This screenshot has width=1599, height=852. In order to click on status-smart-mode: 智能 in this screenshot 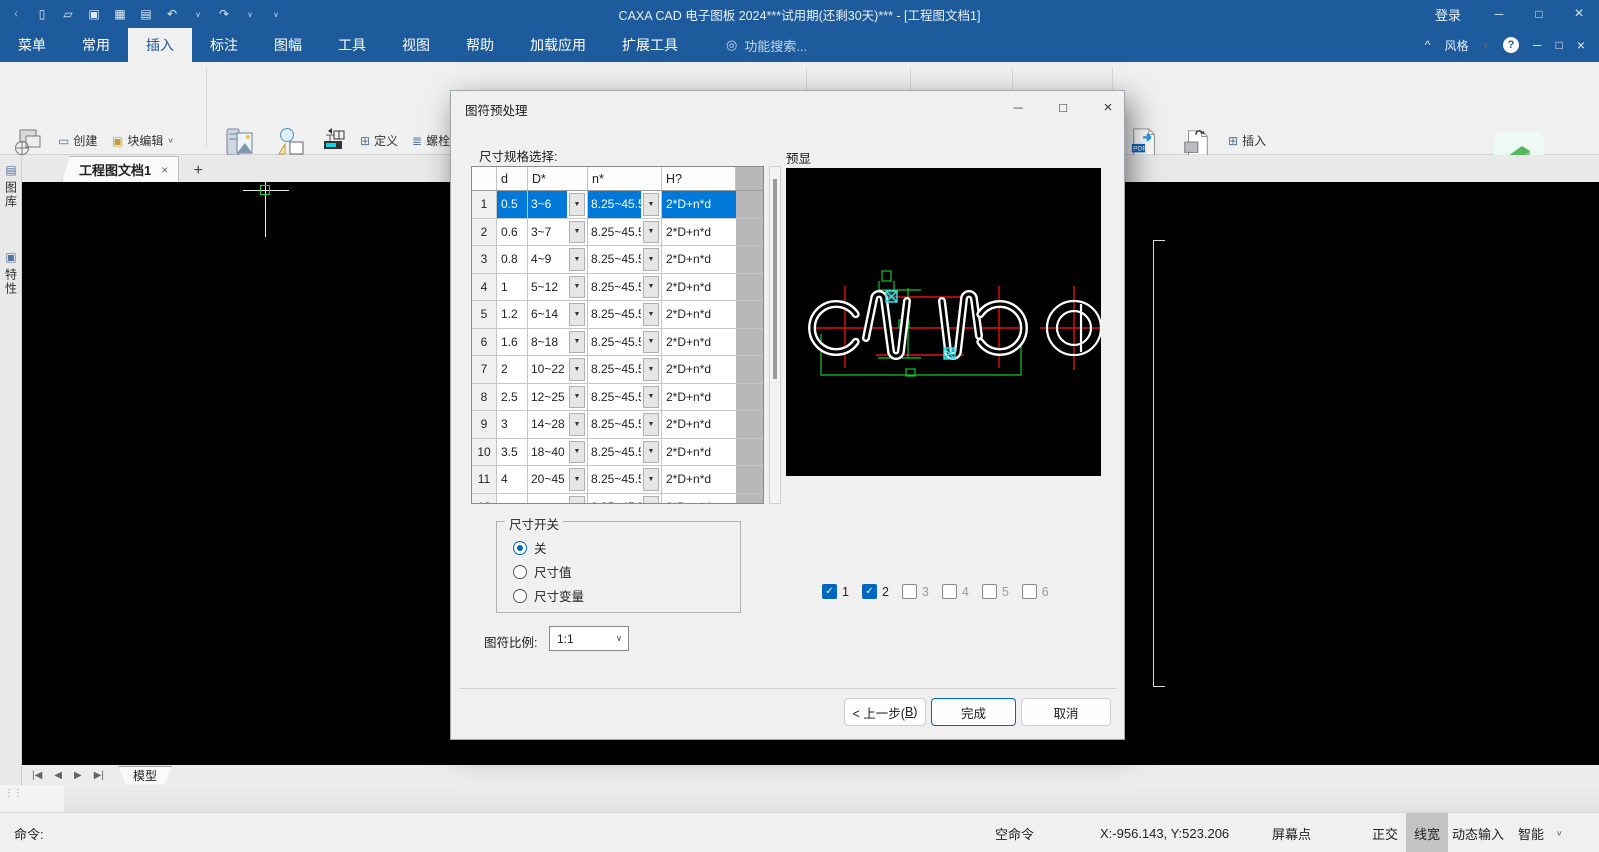, I will do `click(1531, 832)`.